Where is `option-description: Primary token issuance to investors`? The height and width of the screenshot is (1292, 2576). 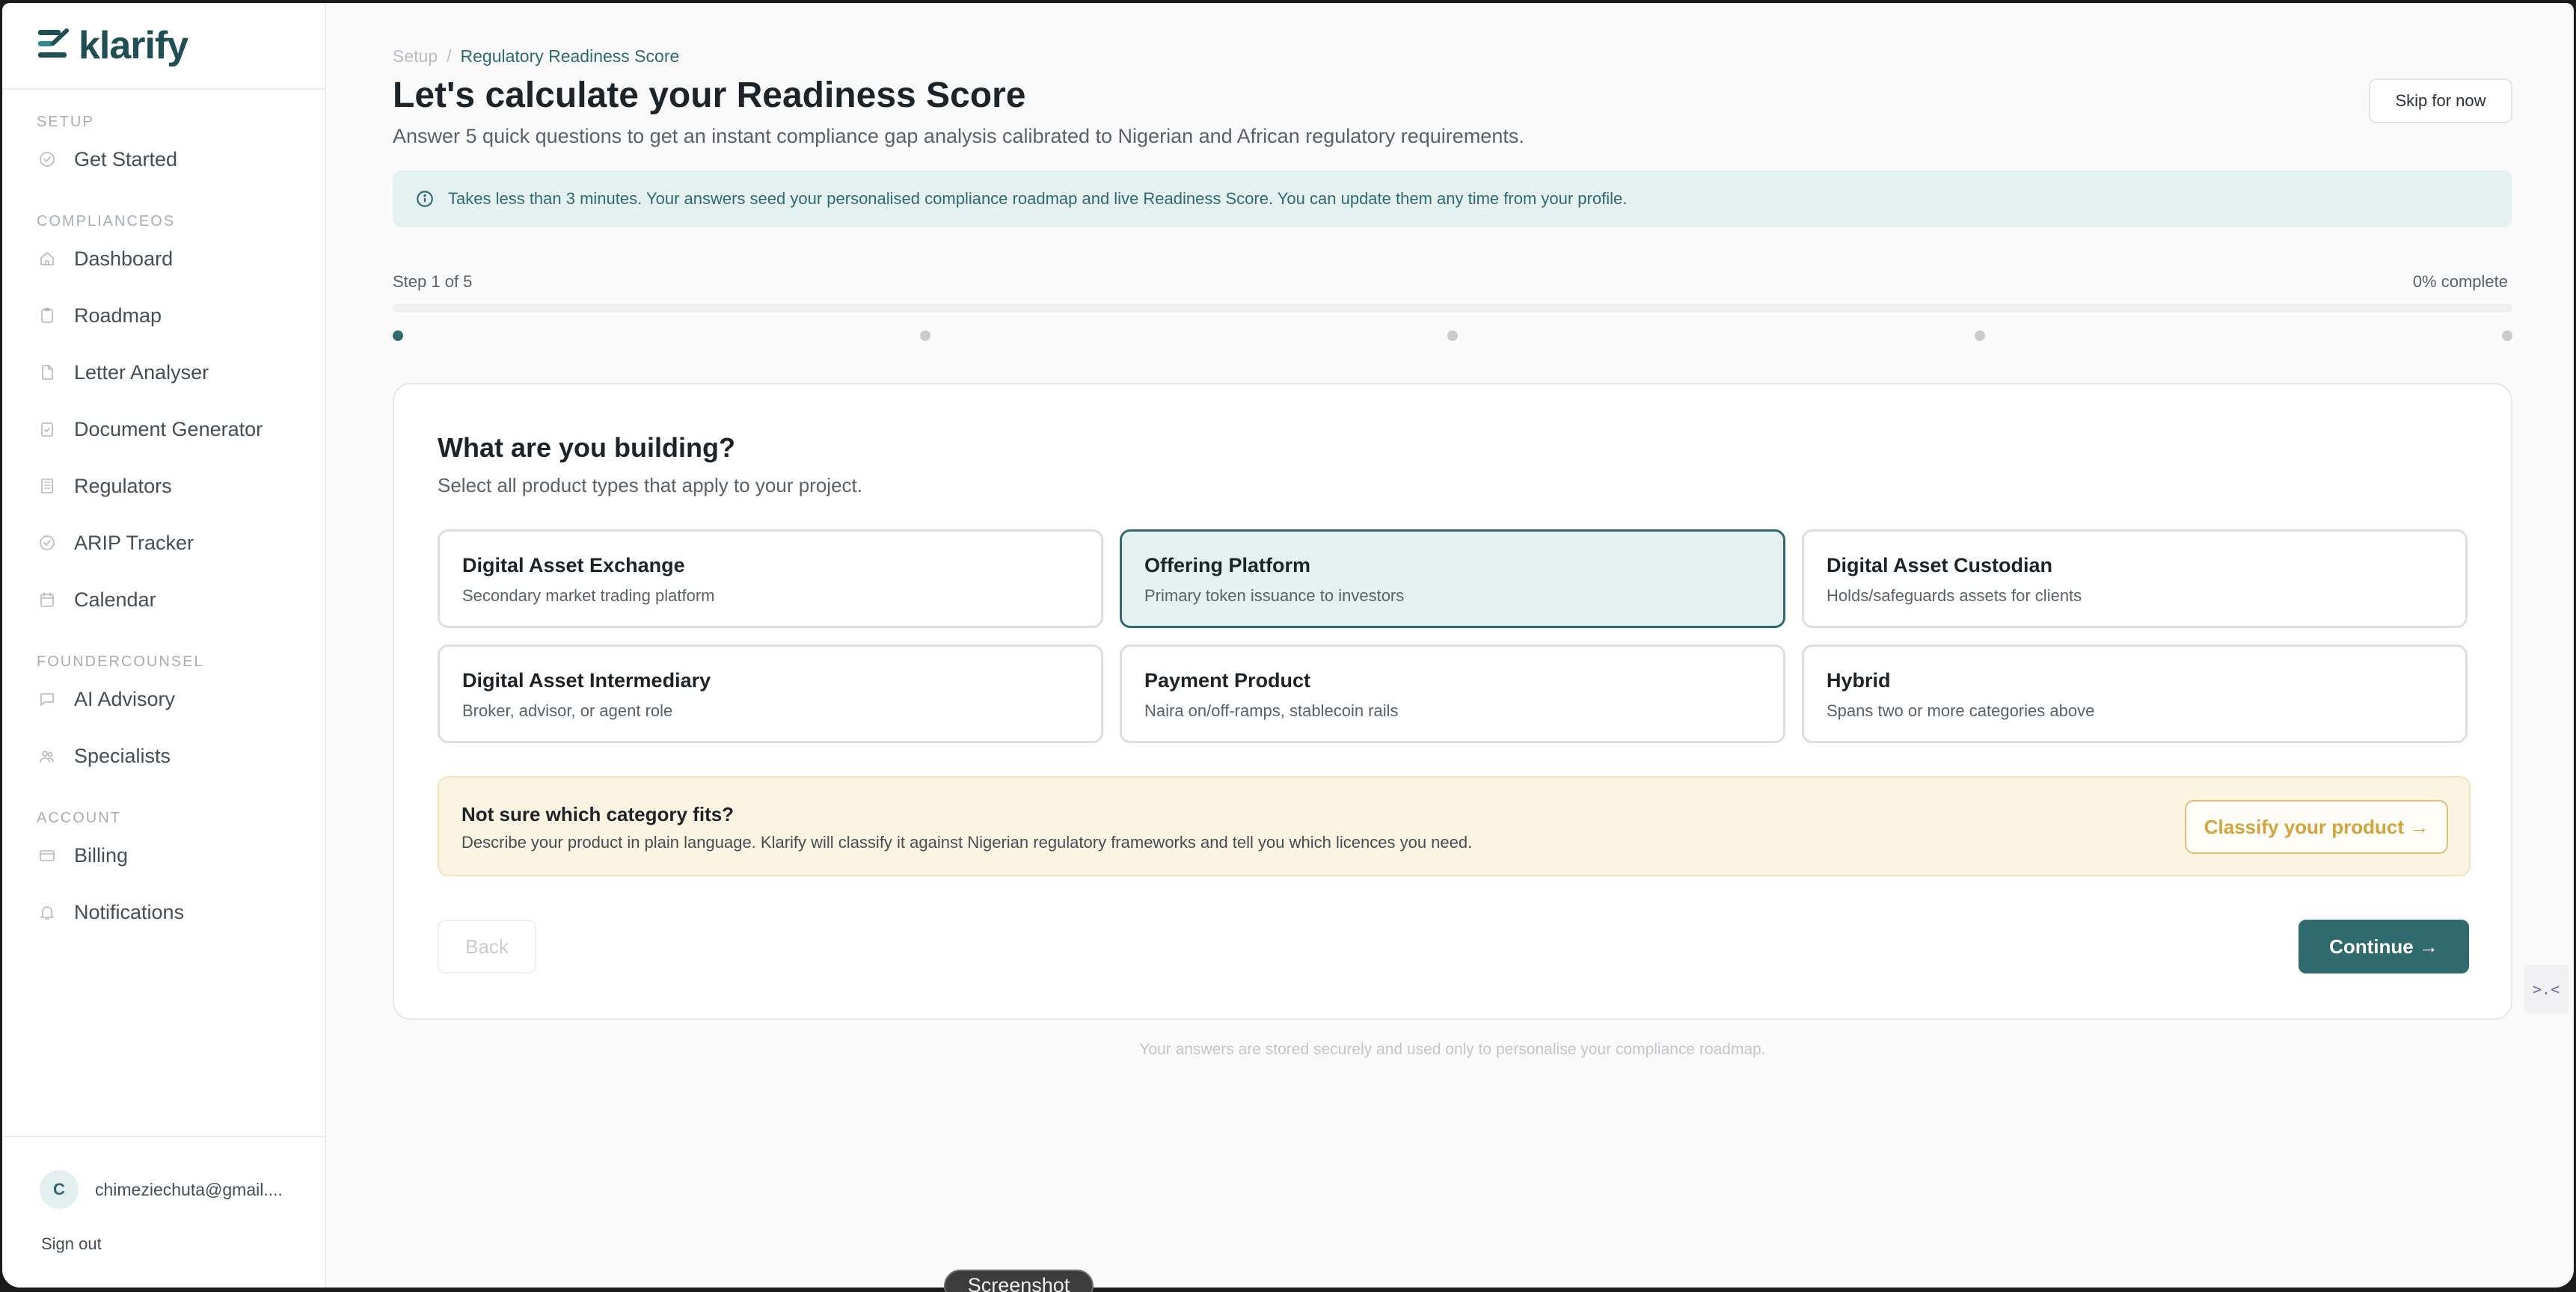 option-description: Primary token issuance to investors is located at coordinates (1274, 595).